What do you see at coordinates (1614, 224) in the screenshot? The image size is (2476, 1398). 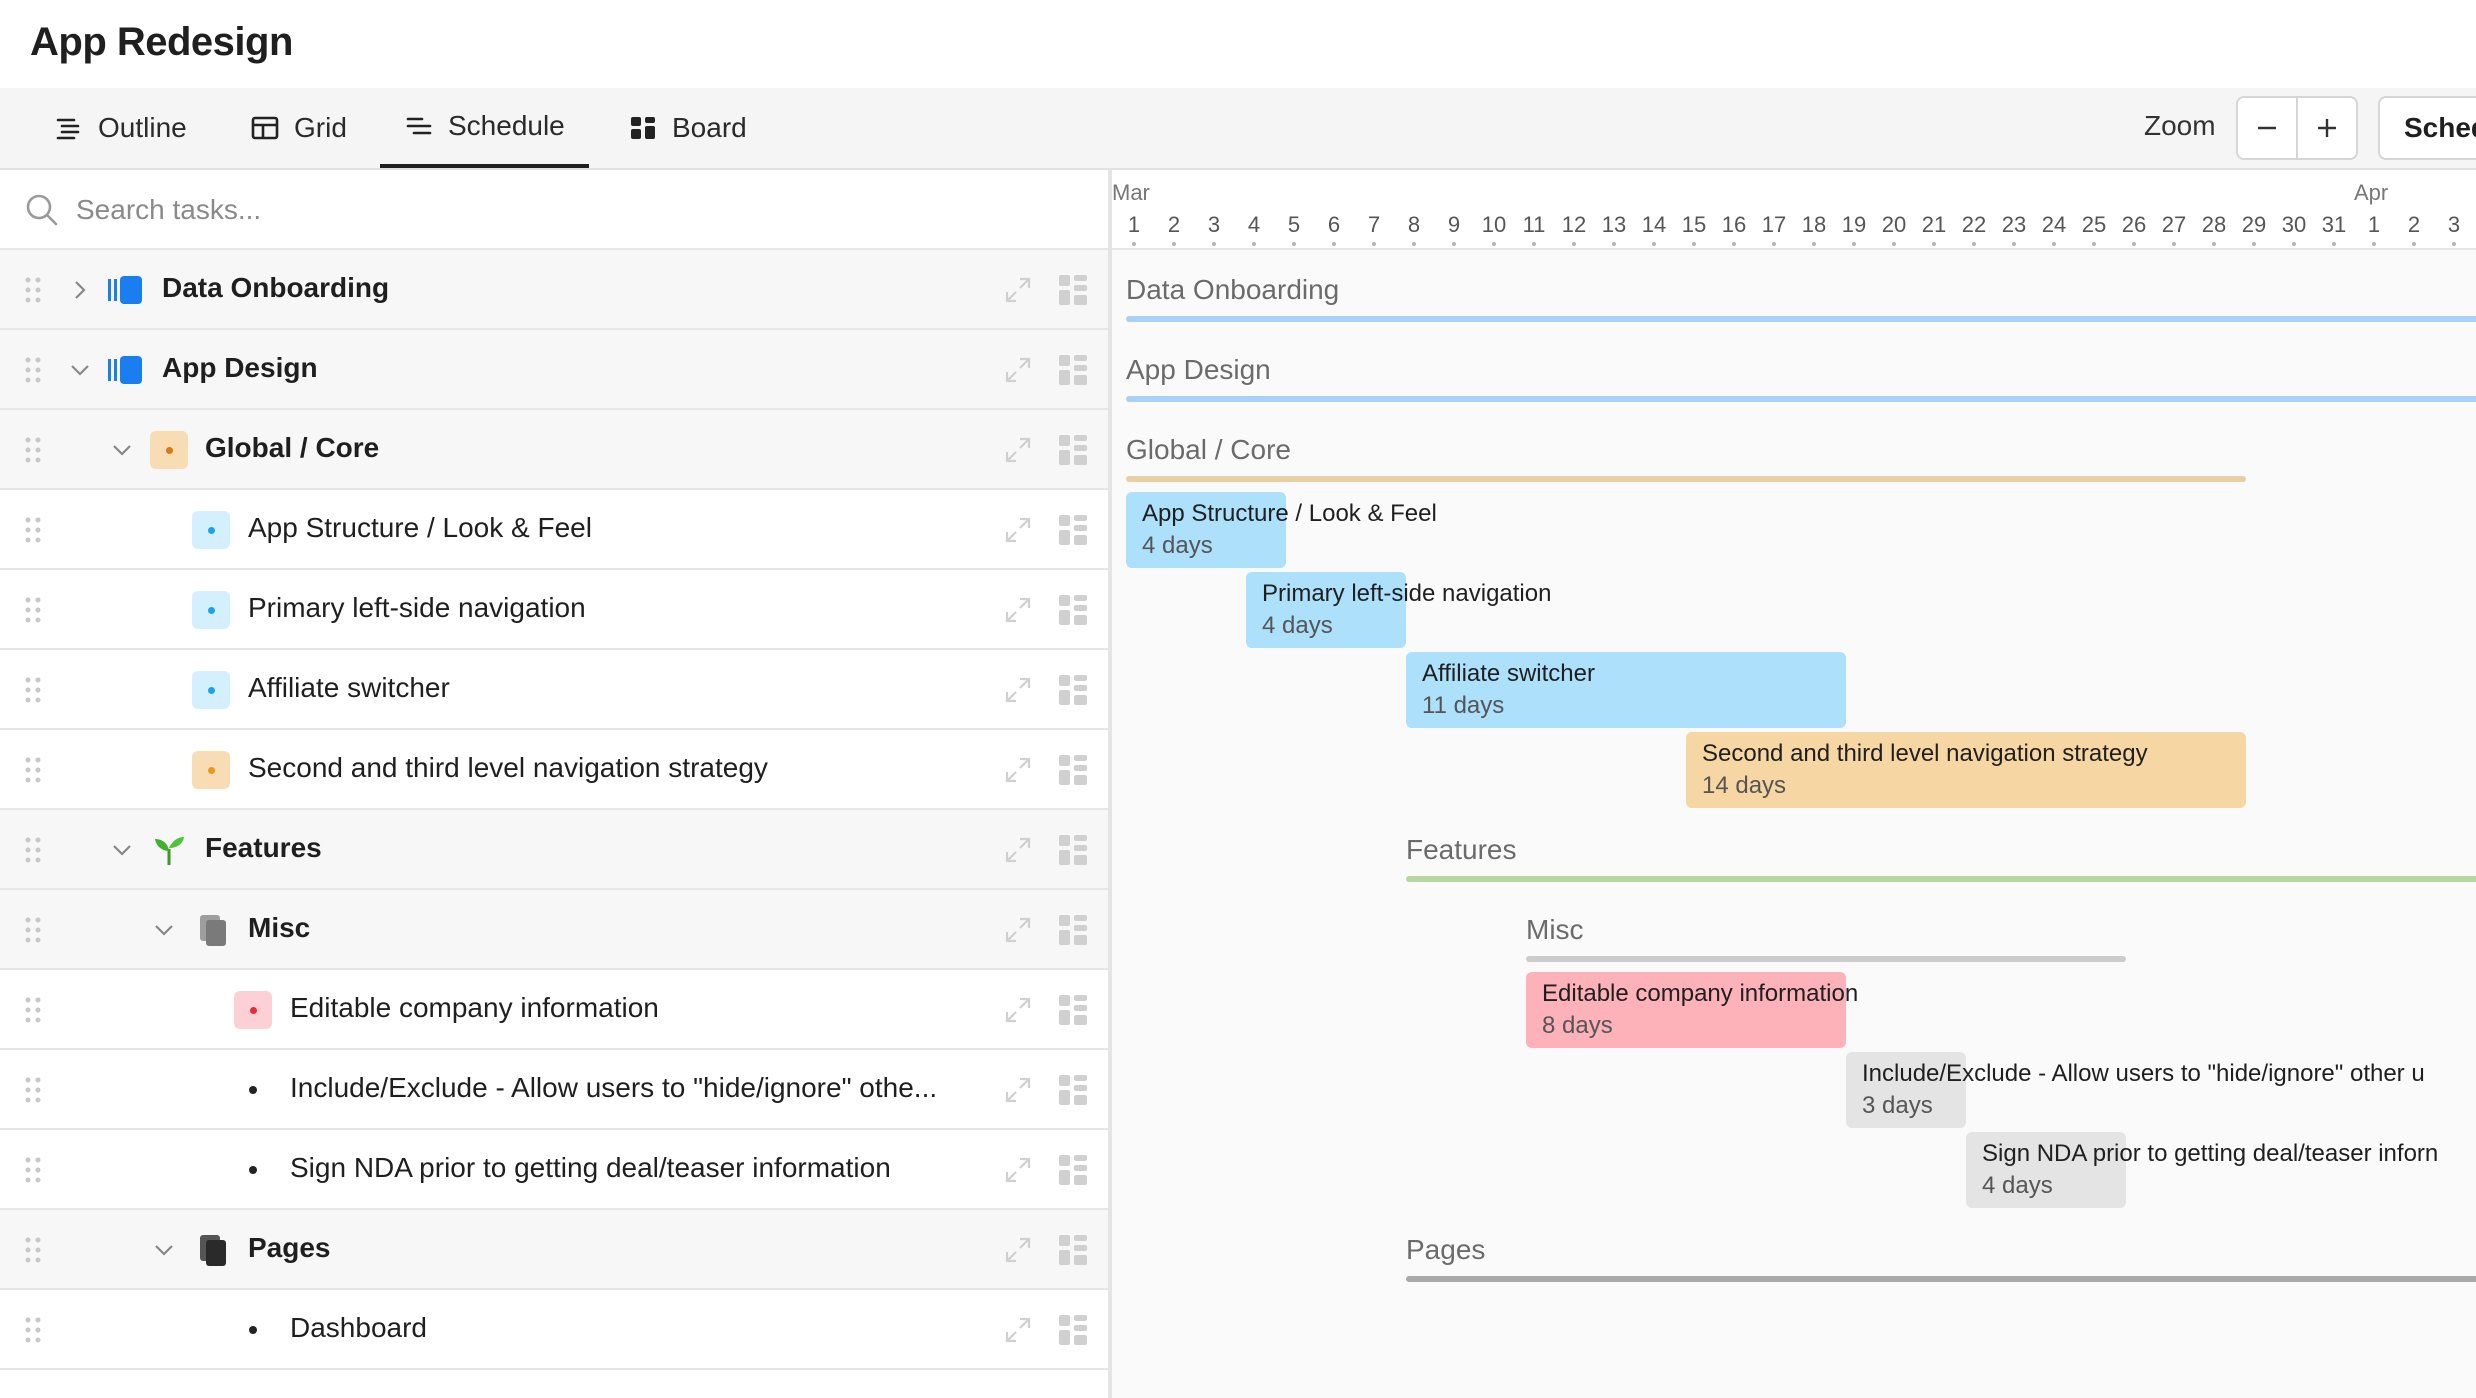 I see `timeline-day-label: 13` at bounding box center [1614, 224].